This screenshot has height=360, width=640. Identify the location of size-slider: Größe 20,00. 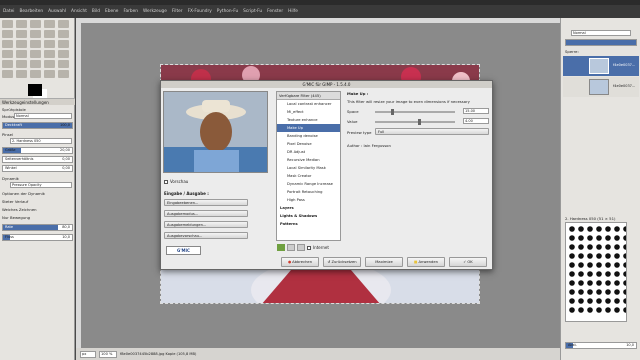
(37, 150).